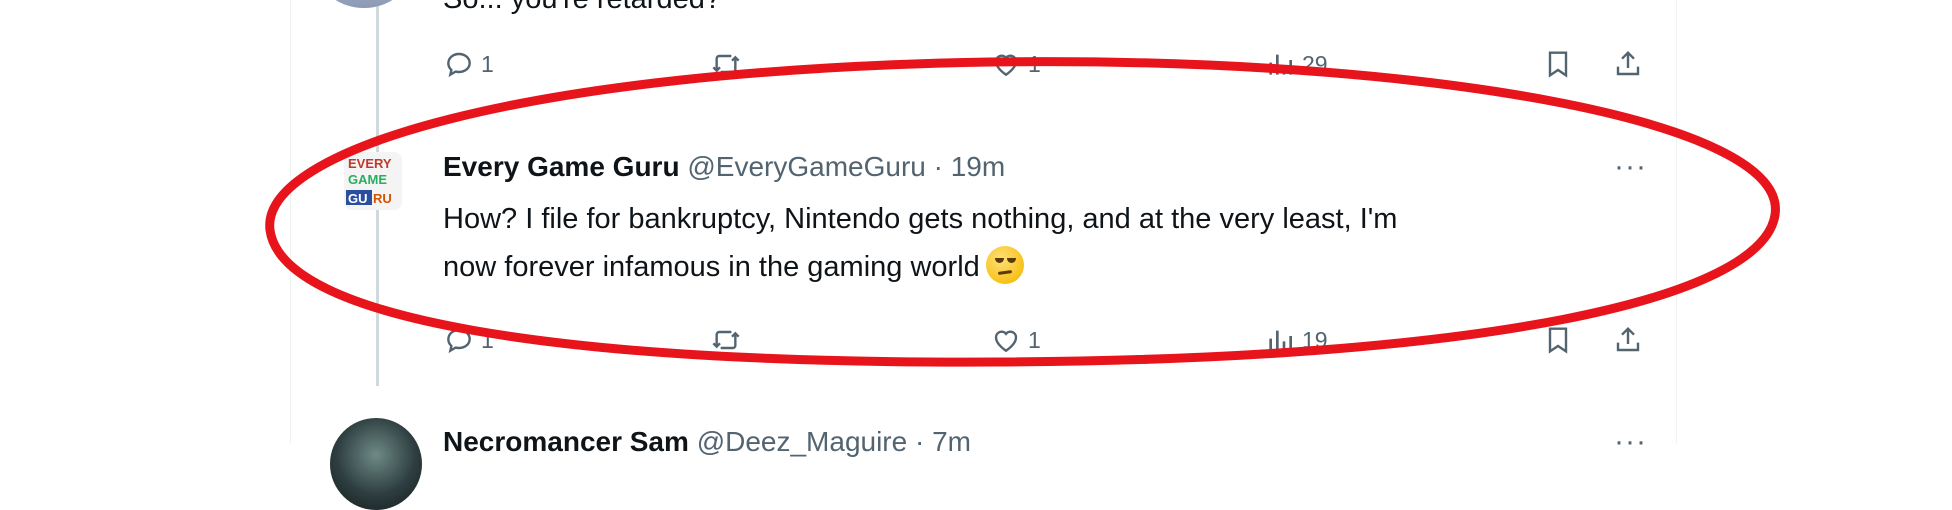 This screenshot has height=510, width=1952. I want to click on svg-text: EVERY, so click(370, 163).